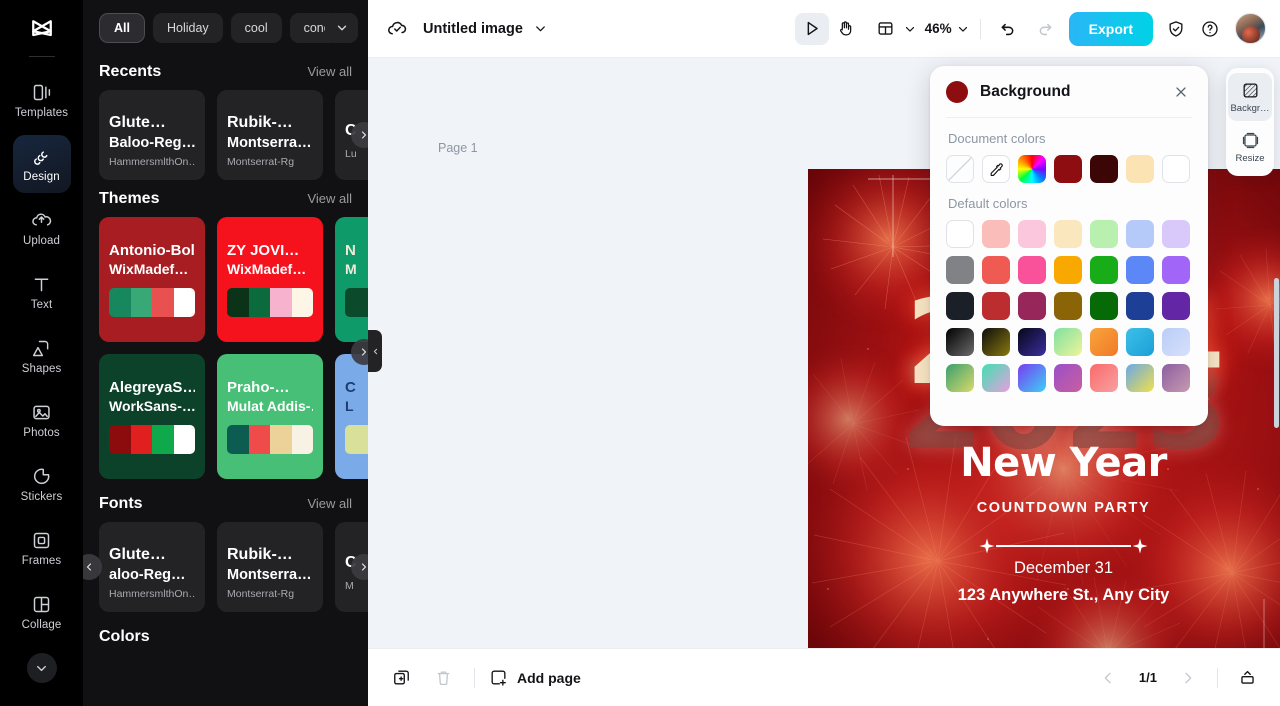  I want to click on popover-header: Background, so click(1069, 92).